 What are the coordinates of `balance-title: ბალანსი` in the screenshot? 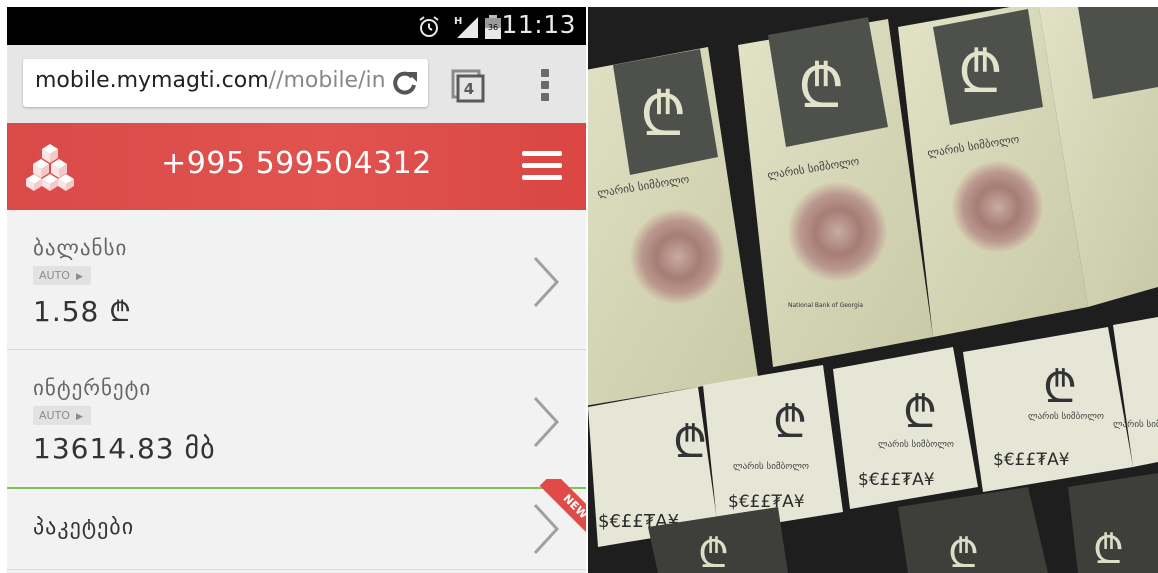 It's located at (80, 248).